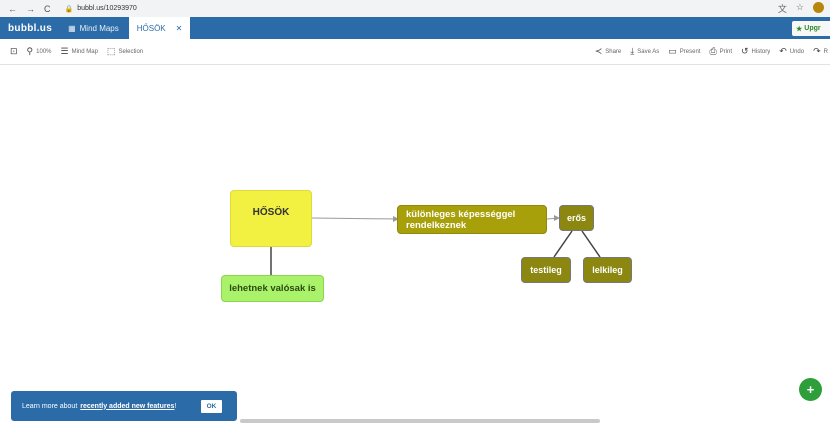 The width and height of the screenshot is (830, 424). I want to click on link-root-special, so click(354, 218).